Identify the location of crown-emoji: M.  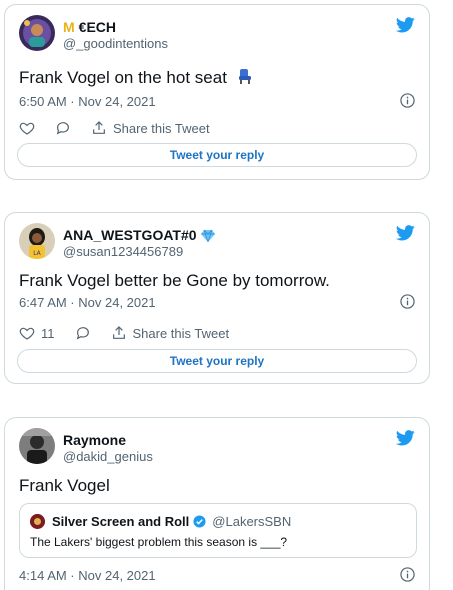
(69, 27).